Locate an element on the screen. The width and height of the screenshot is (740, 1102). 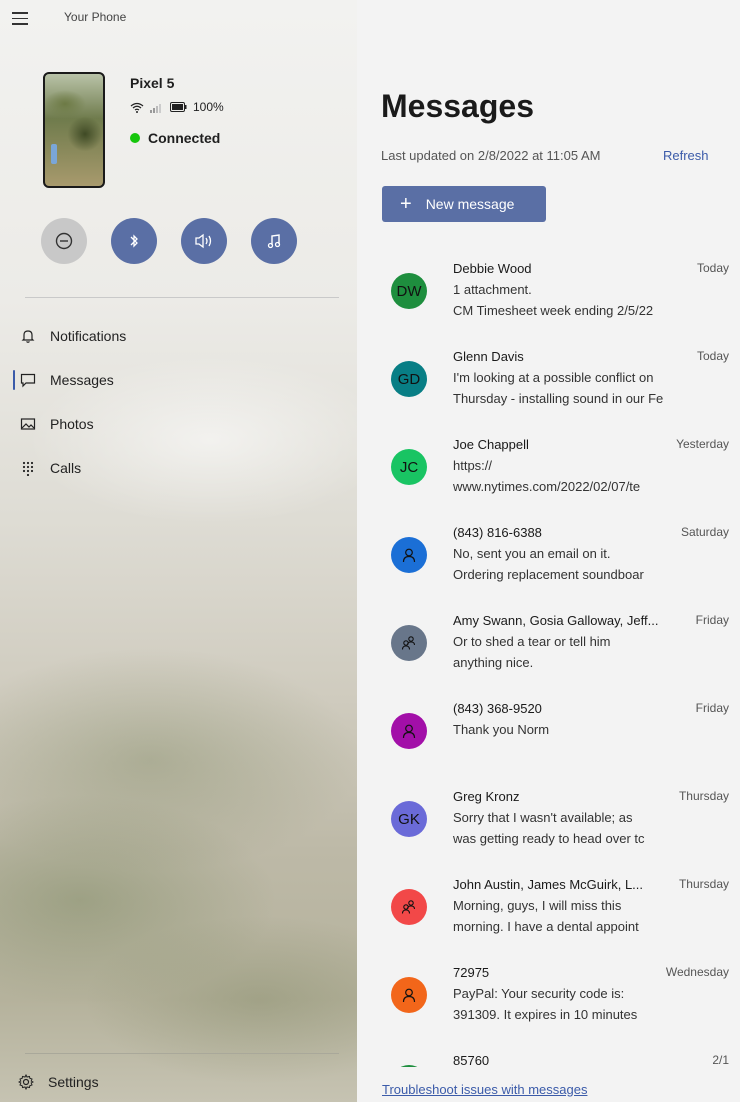
connection-status: Connected is located at coordinates (175, 138).